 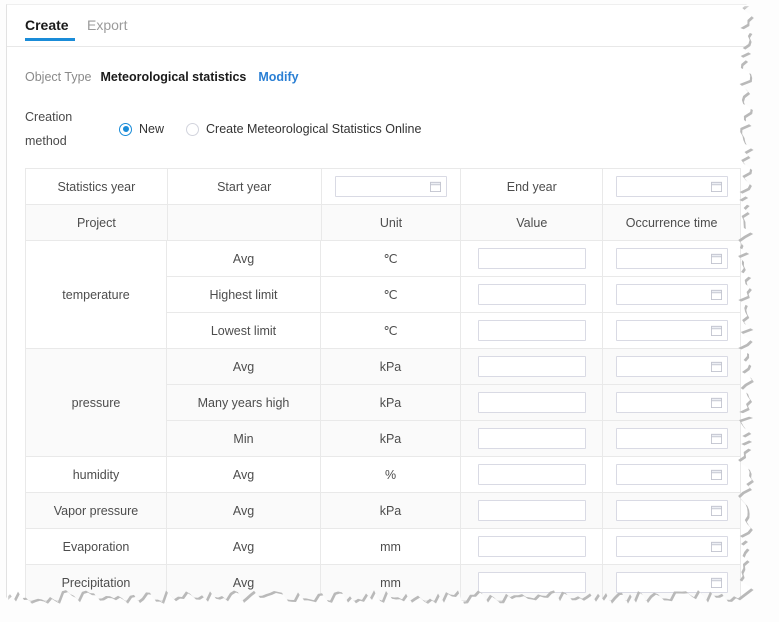 What do you see at coordinates (244, 331) in the screenshot?
I see `metric-label: Lowest limit` at bounding box center [244, 331].